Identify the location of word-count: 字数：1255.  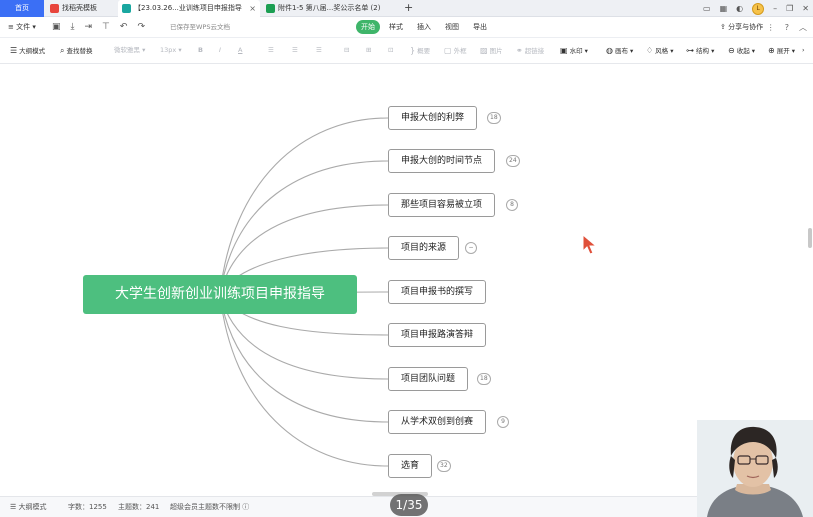
(87, 507).